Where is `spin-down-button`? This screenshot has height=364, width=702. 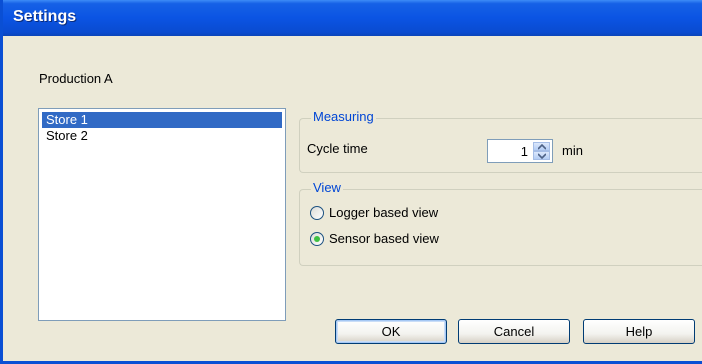 spin-down-button is located at coordinates (541, 155).